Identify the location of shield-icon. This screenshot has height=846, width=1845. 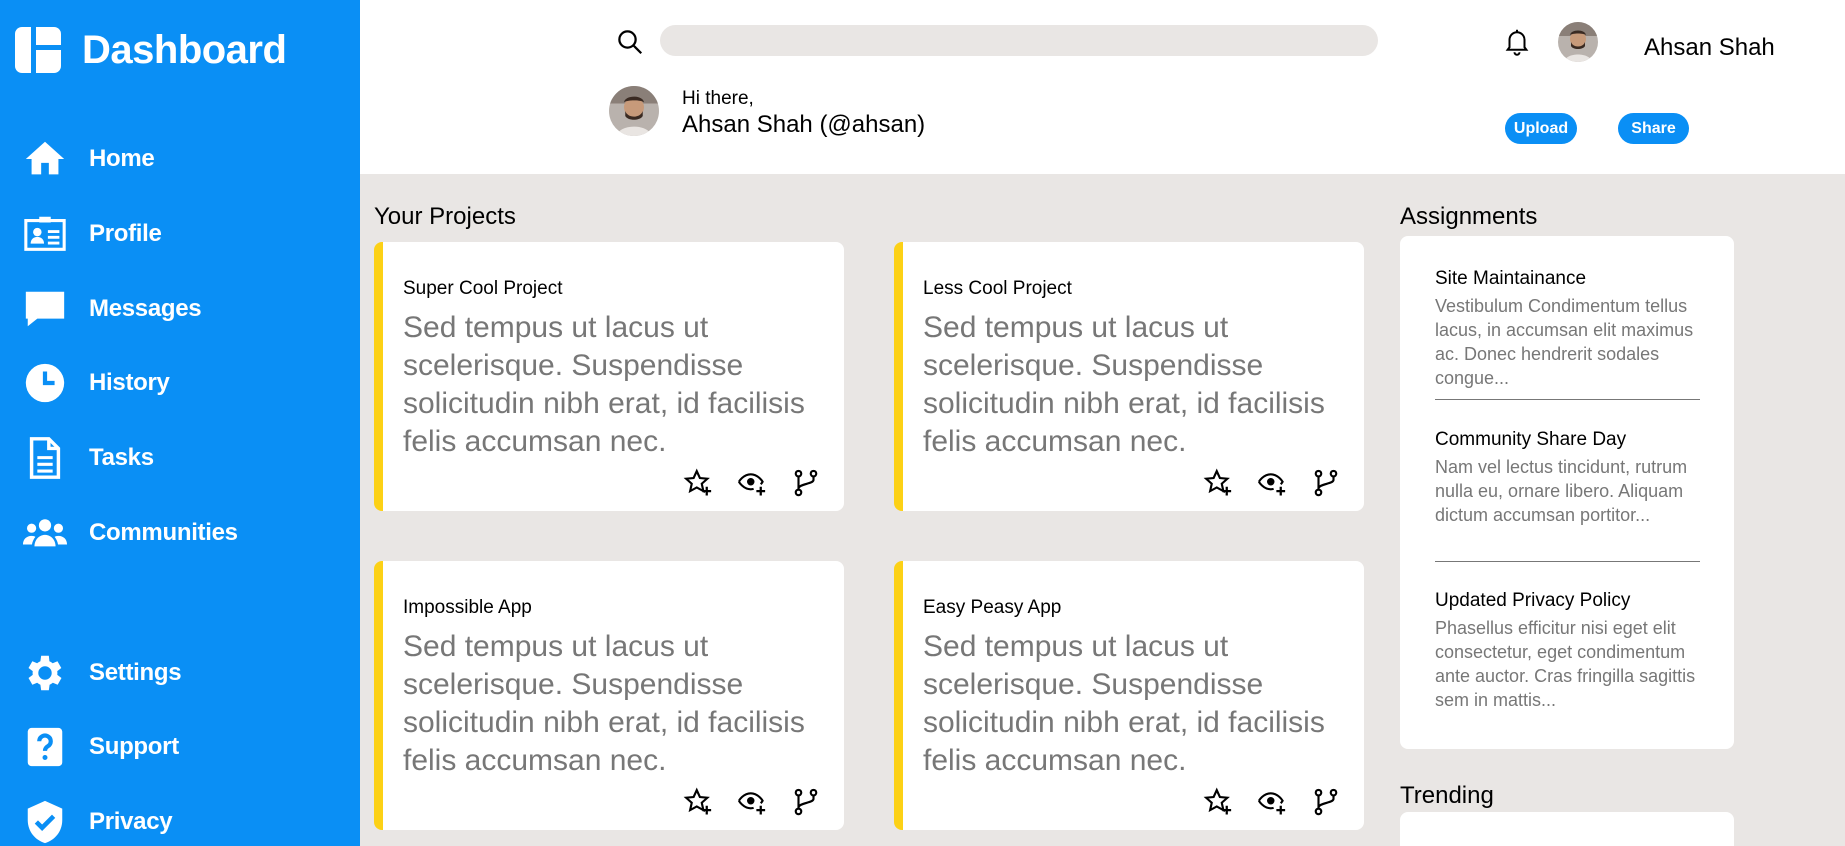
(45, 821).